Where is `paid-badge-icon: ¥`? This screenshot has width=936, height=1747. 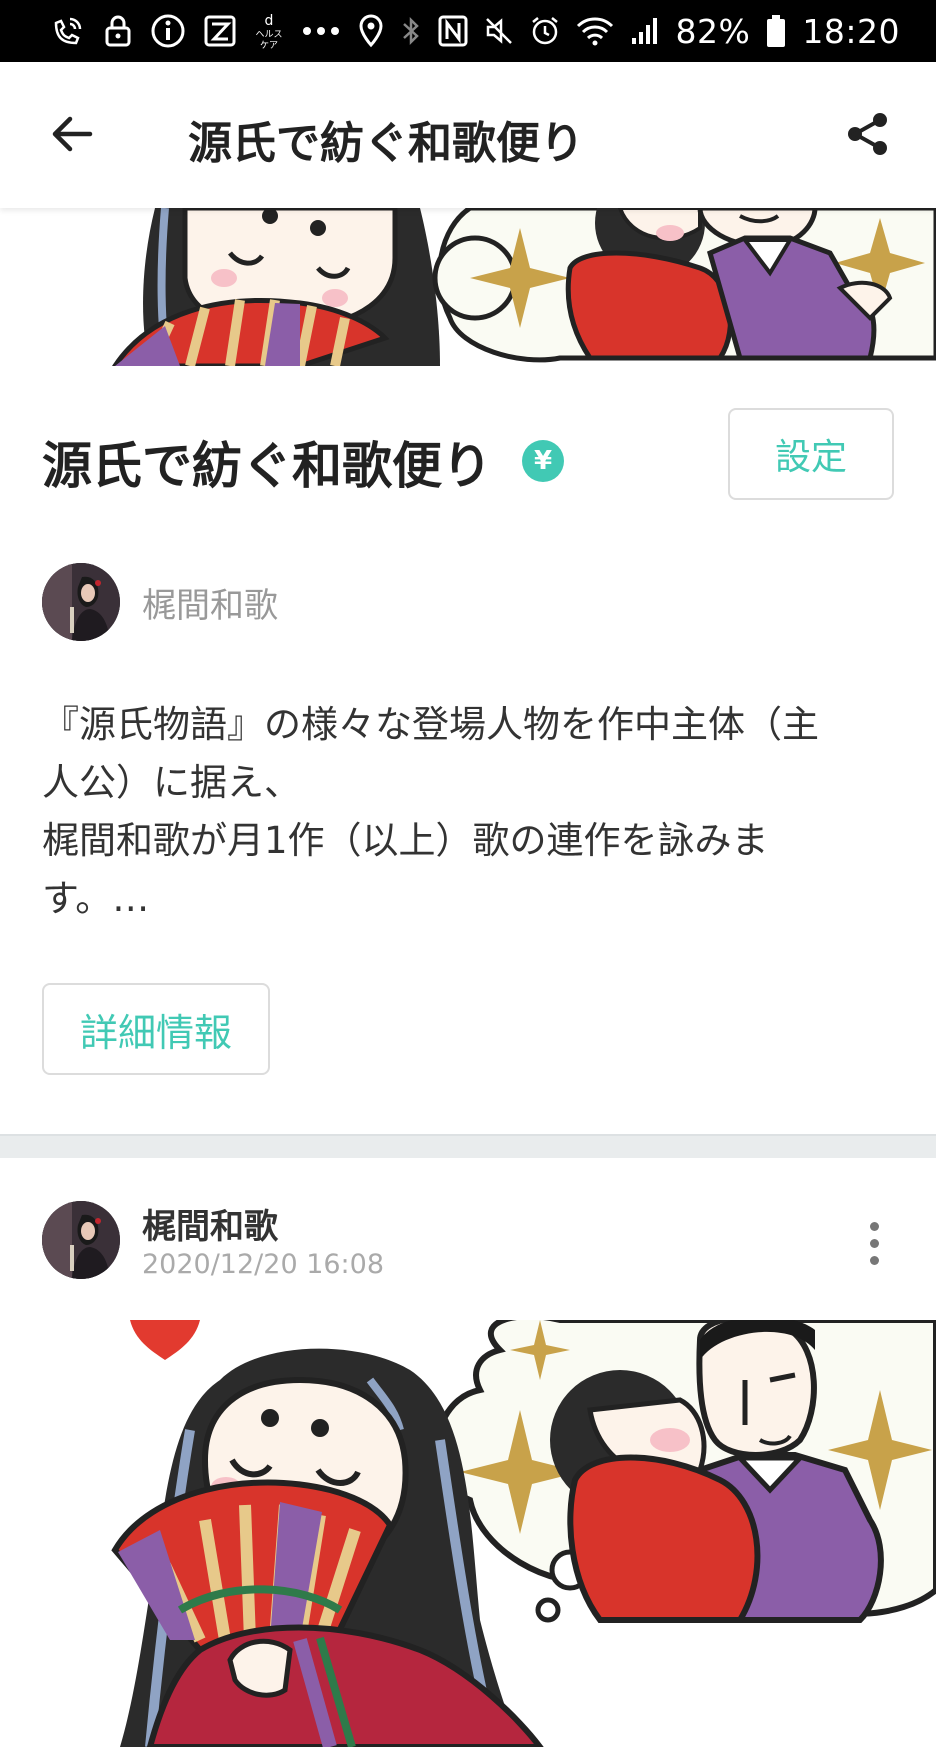 paid-badge-icon: ¥ is located at coordinates (543, 461).